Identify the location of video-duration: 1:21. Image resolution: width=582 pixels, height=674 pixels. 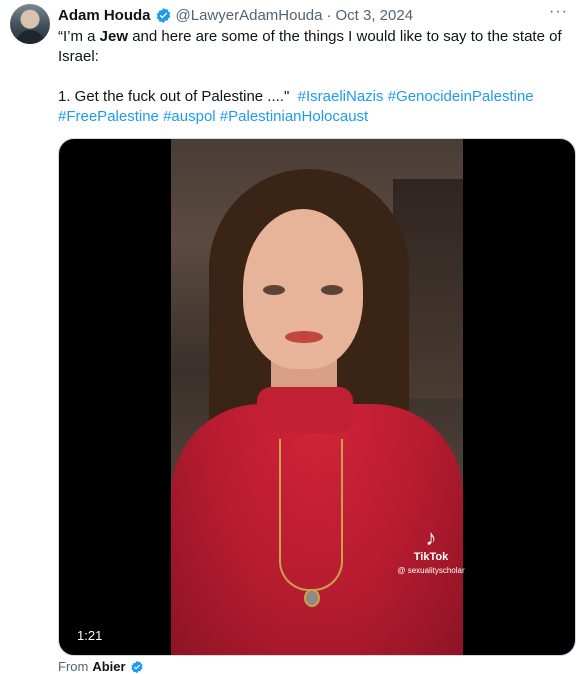
(90, 635).